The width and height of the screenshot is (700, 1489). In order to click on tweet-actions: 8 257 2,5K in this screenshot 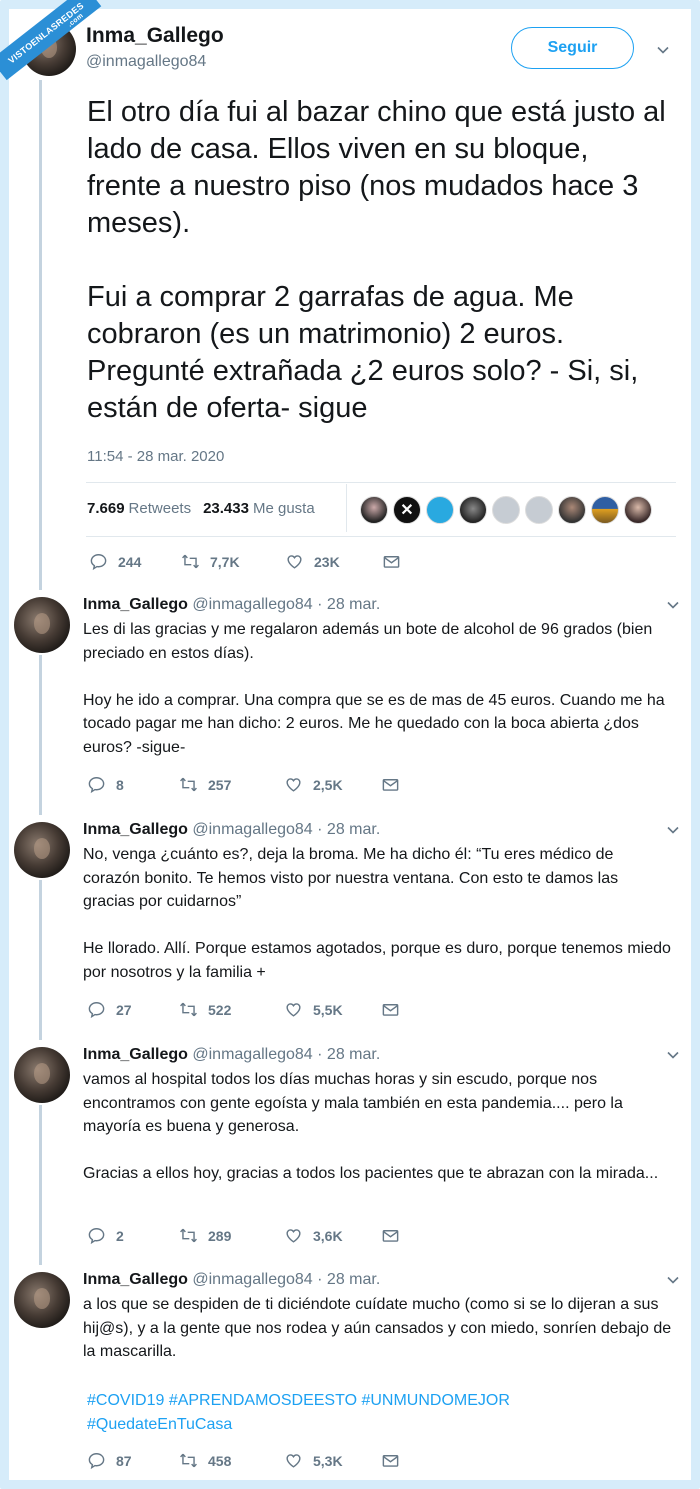, I will do `click(248, 784)`.